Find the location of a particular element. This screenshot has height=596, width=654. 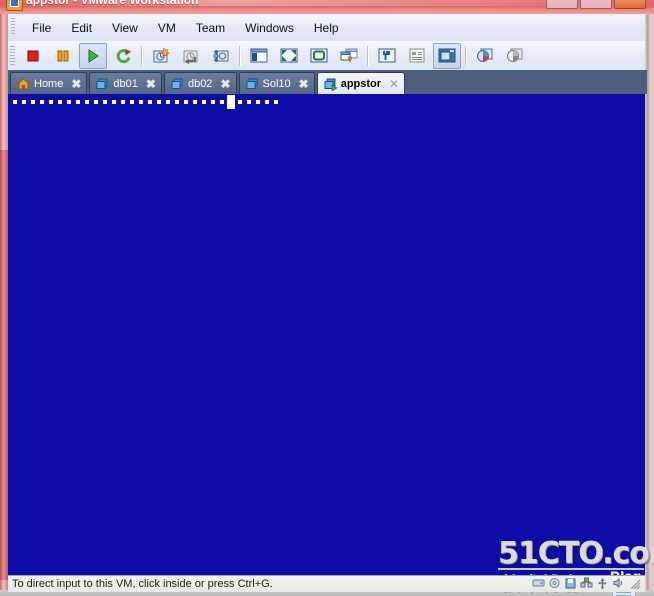

snapshot-manager-button is located at coordinates (221, 56).